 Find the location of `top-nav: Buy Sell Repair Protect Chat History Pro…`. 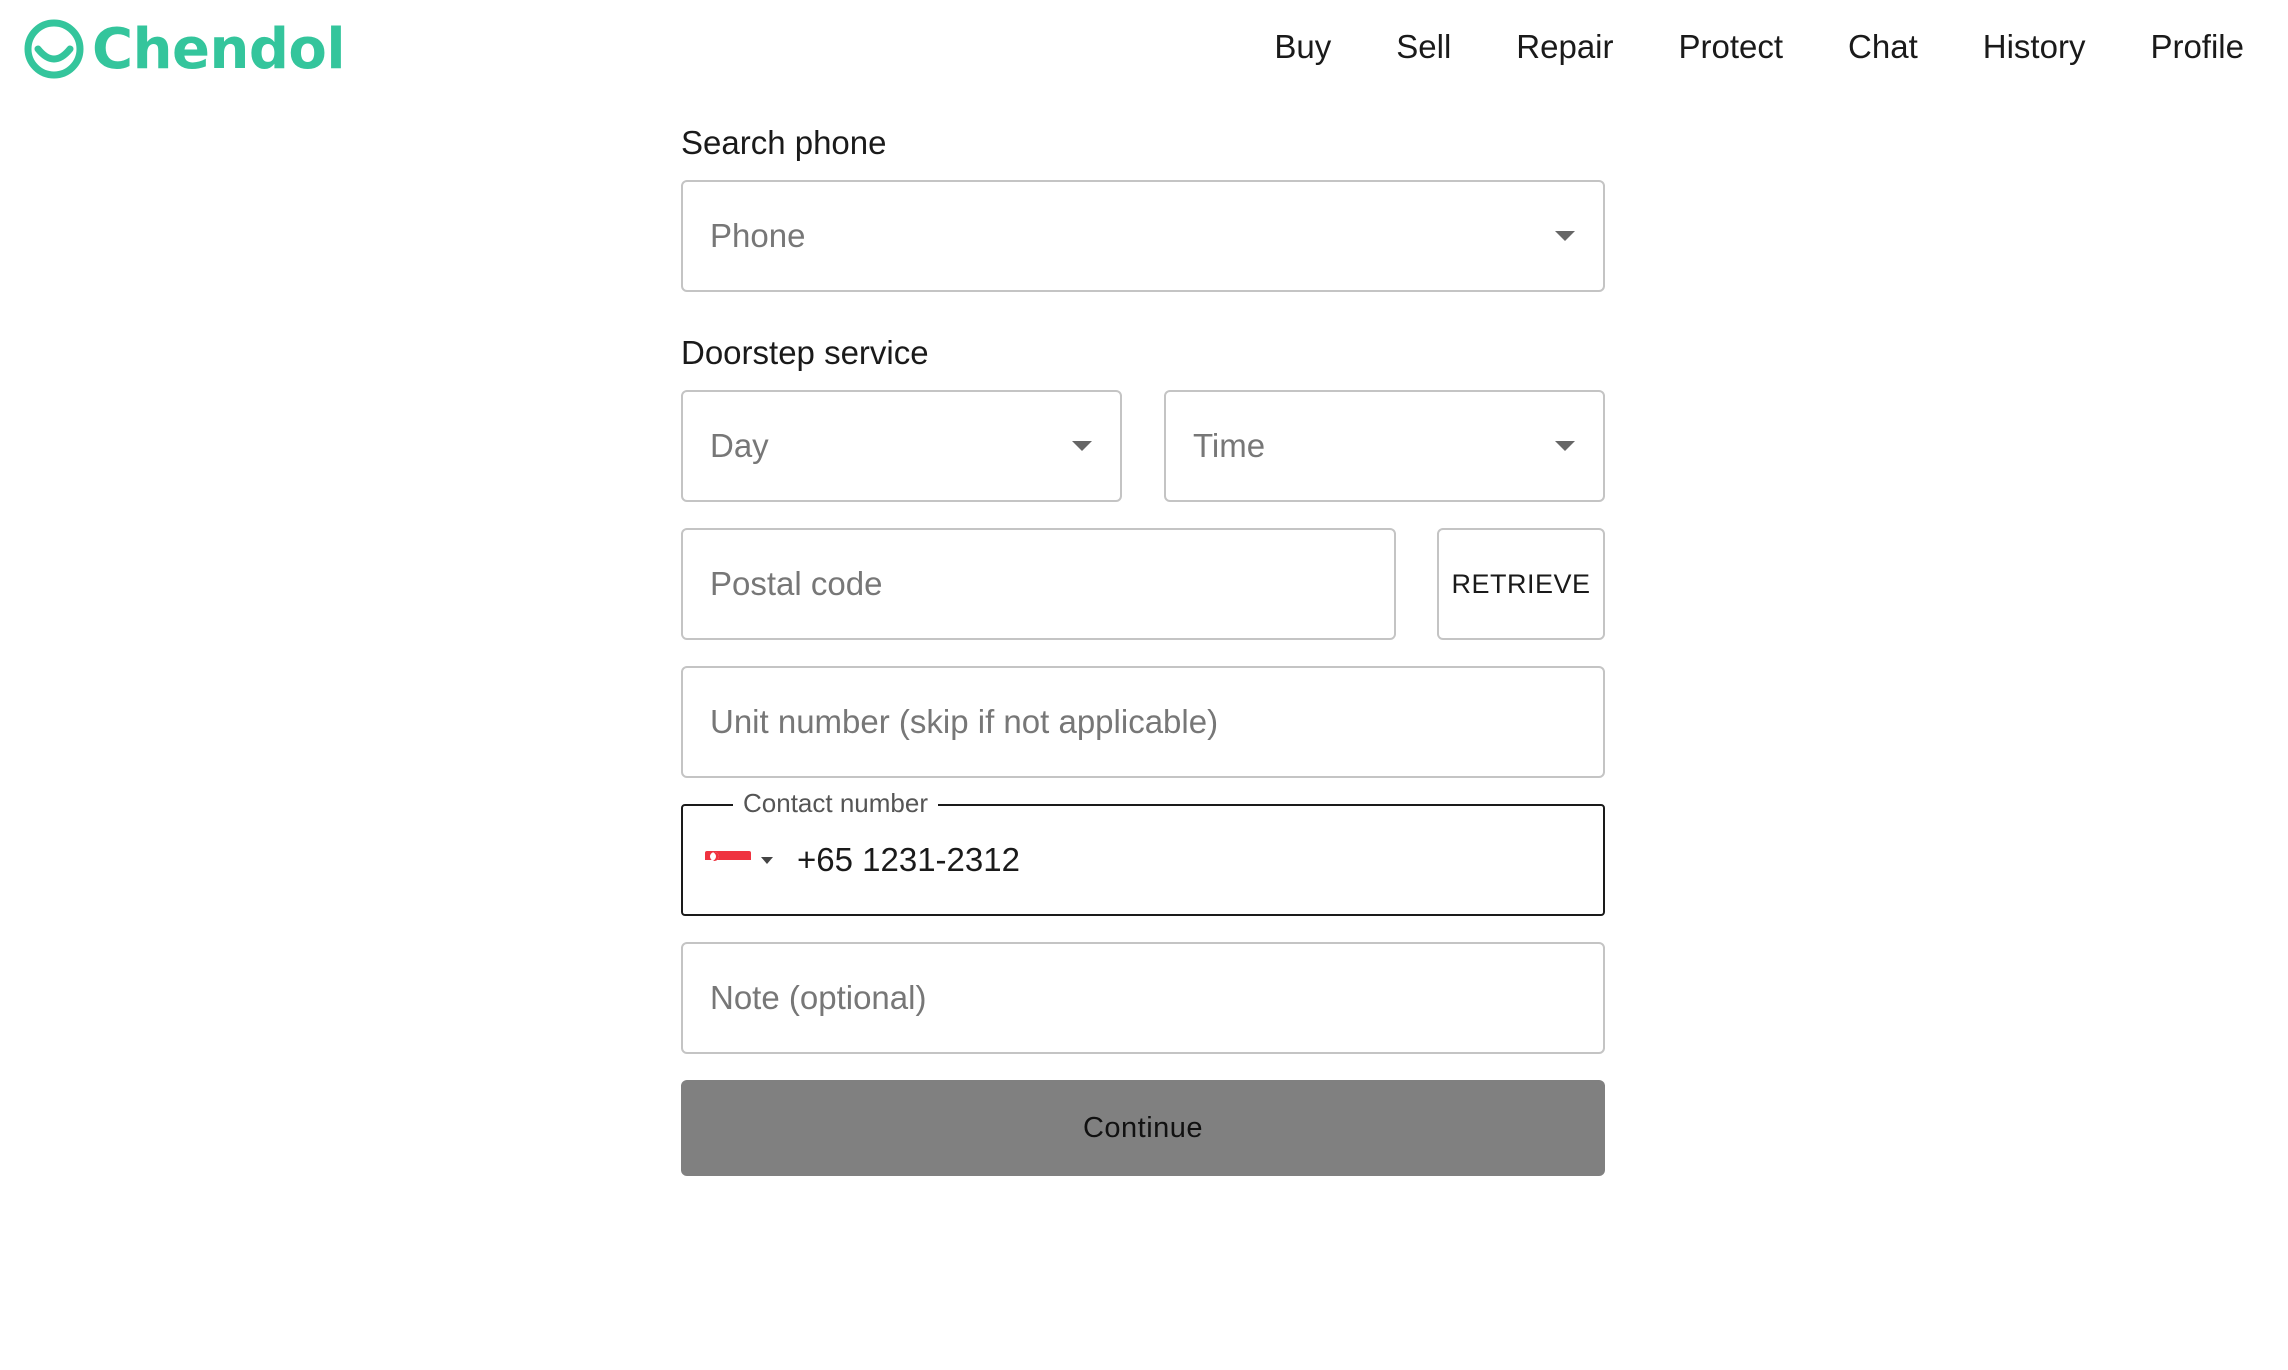

top-nav: Buy Sell Repair Protect Chat History Pro… is located at coordinates (1726, 47).